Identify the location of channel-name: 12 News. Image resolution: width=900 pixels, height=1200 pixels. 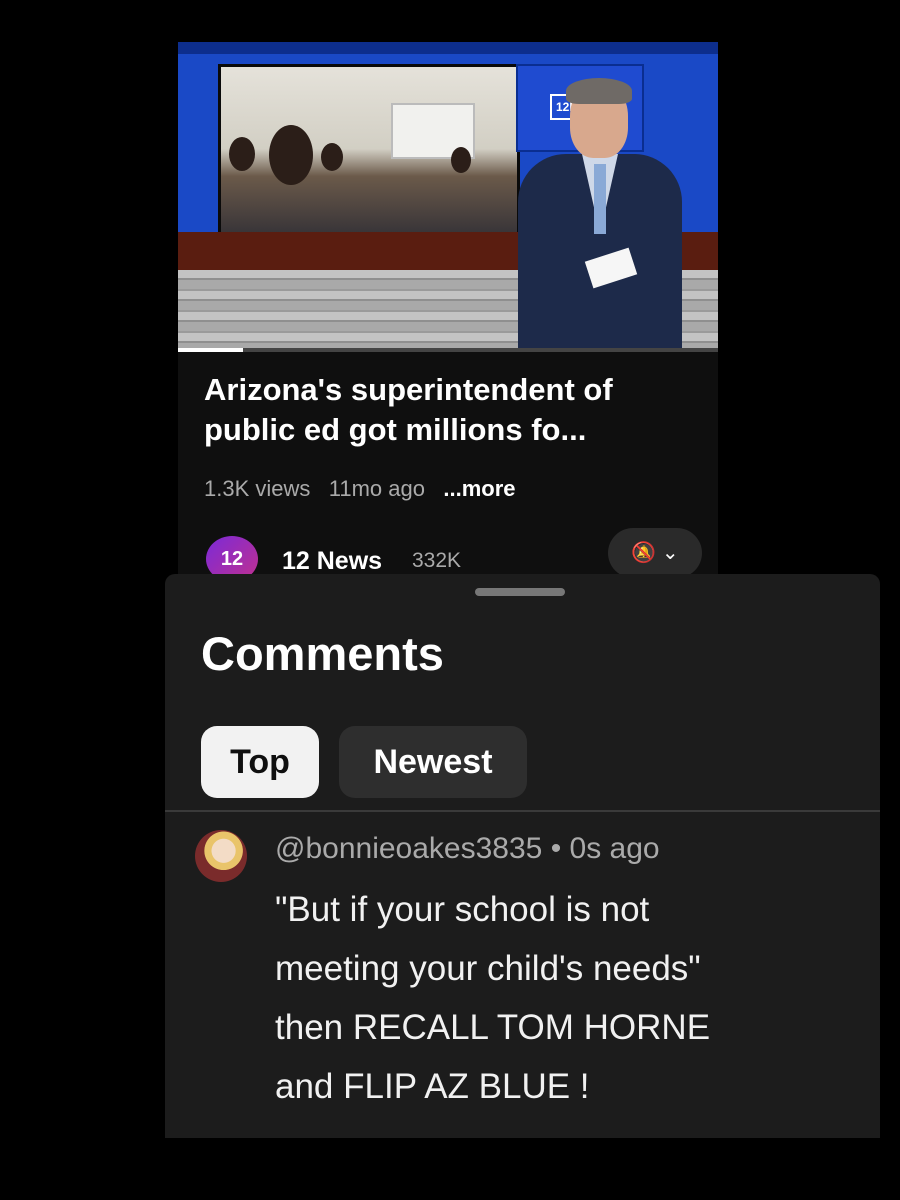
(332, 561).